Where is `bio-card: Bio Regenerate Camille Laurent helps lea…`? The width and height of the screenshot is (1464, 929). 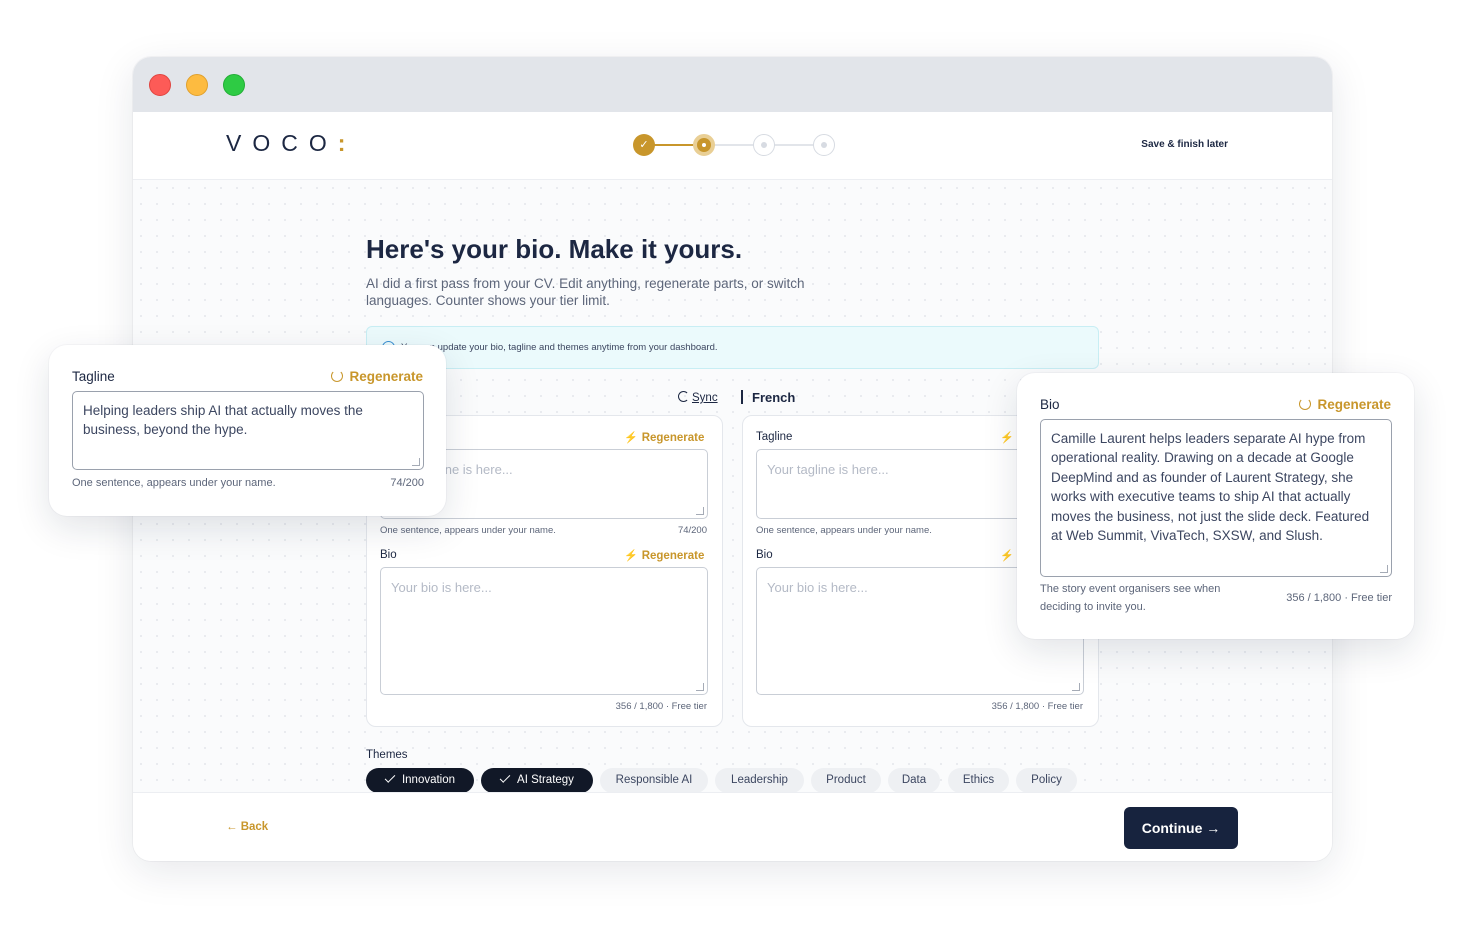
bio-card: Bio Regenerate Camille Laurent helps lea… is located at coordinates (1215, 506).